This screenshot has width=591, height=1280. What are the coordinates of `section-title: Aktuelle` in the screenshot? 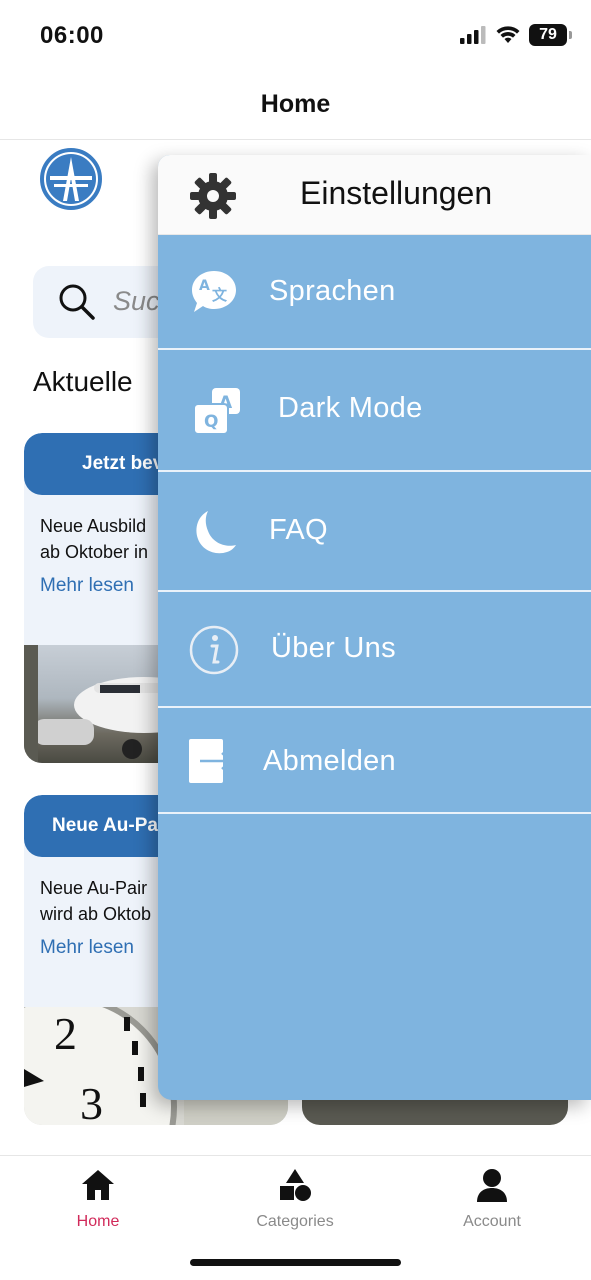 It's located at (83, 381).